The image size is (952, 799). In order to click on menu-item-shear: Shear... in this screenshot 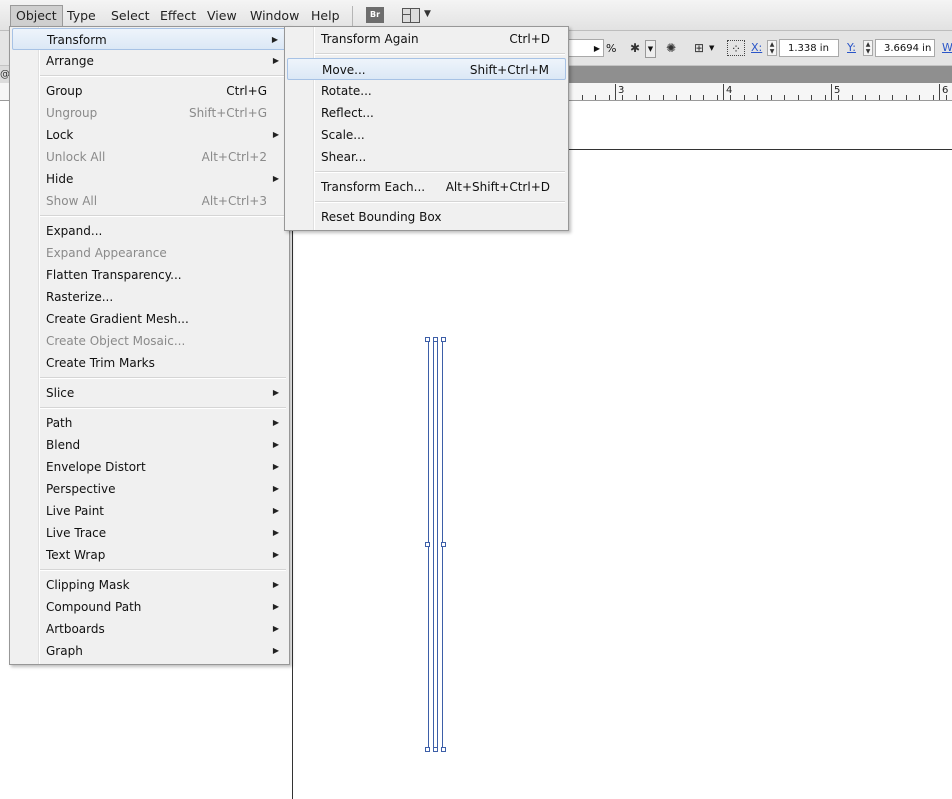, I will do `click(426, 157)`.